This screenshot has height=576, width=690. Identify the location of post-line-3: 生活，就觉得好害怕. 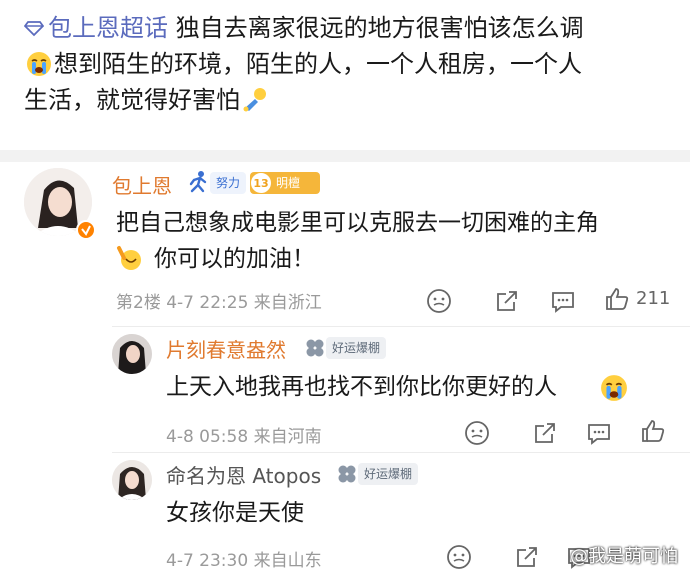
(349, 100).